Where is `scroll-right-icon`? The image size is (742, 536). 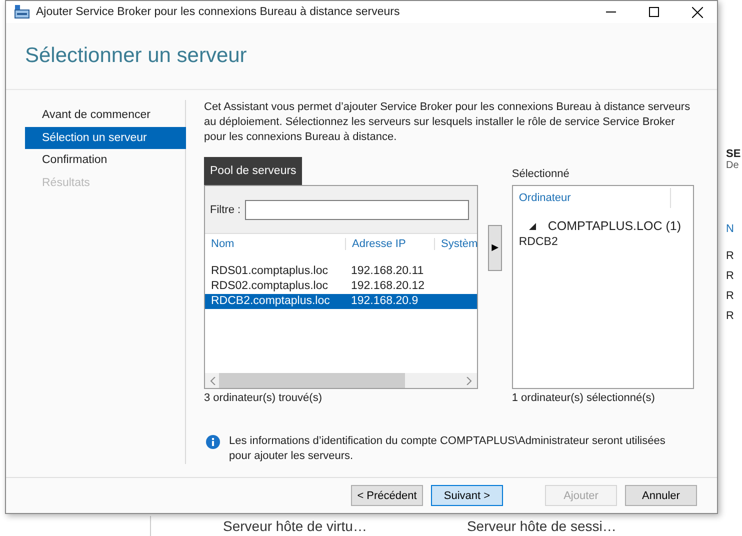 scroll-right-icon is located at coordinates (469, 380).